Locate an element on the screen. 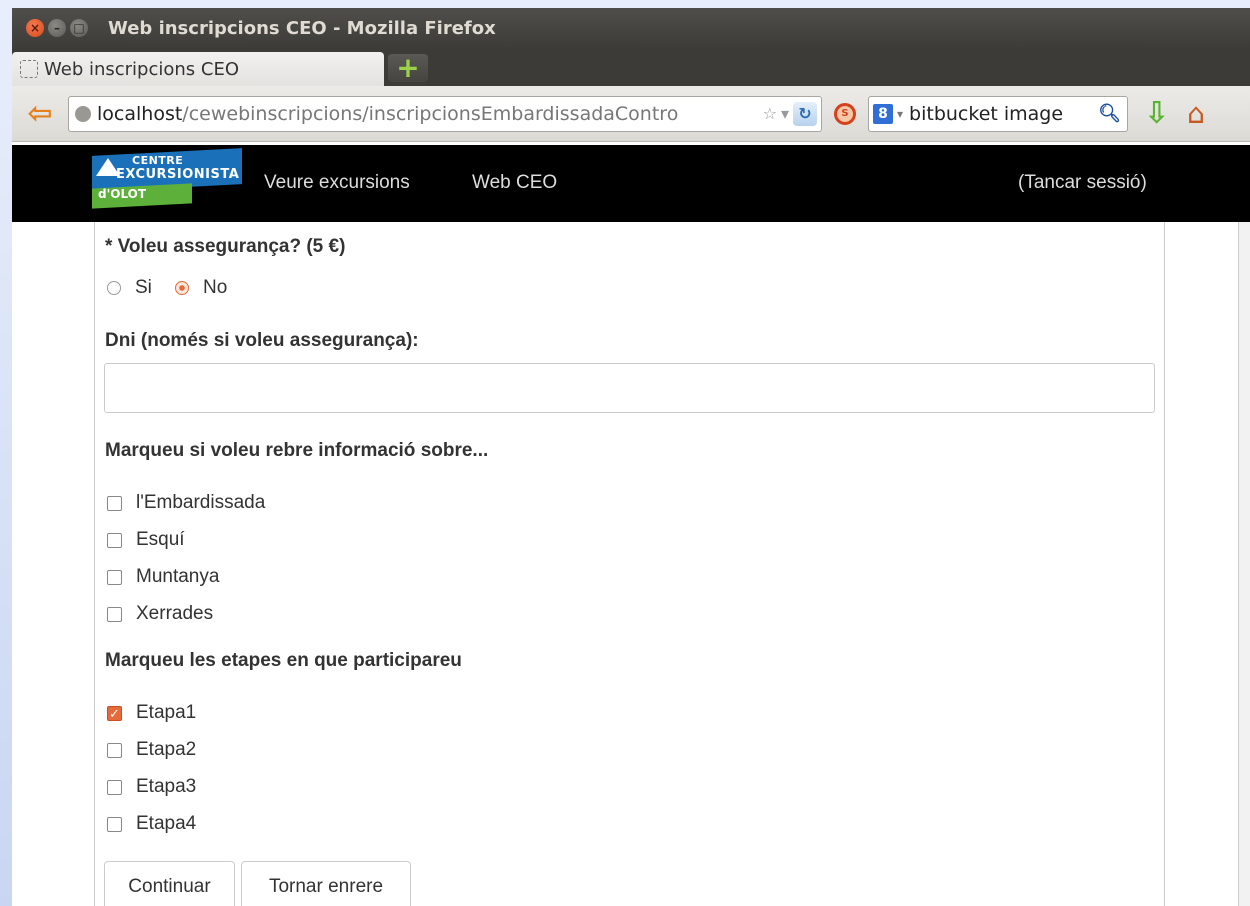 The height and width of the screenshot is (906, 1250). noscript-icon: S is located at coordinates (845, 113).